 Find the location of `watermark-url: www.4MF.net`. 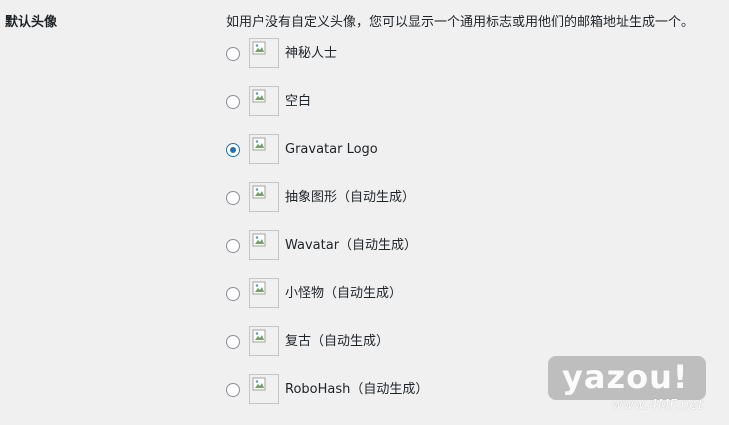

watermark-url: www.4MF.net is located at coordinates (658, 405).